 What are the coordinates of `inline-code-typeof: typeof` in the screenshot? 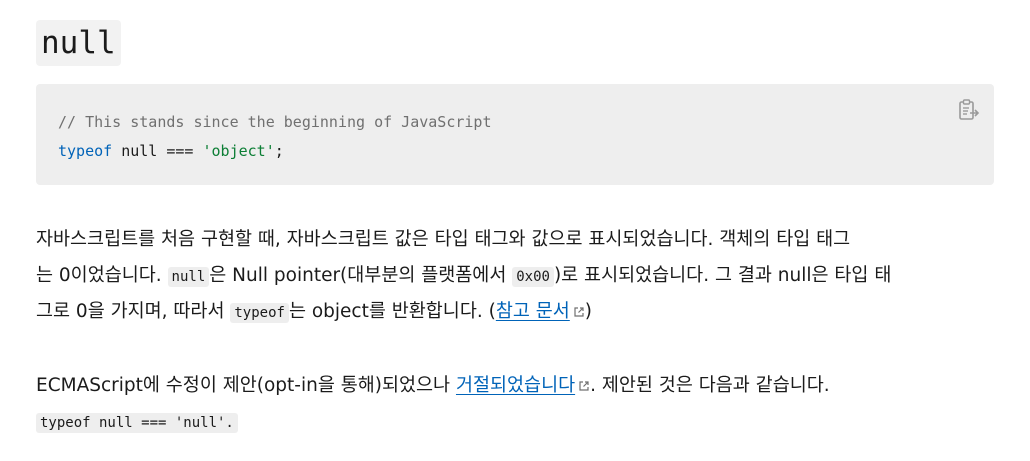 It's located at (259, 313).